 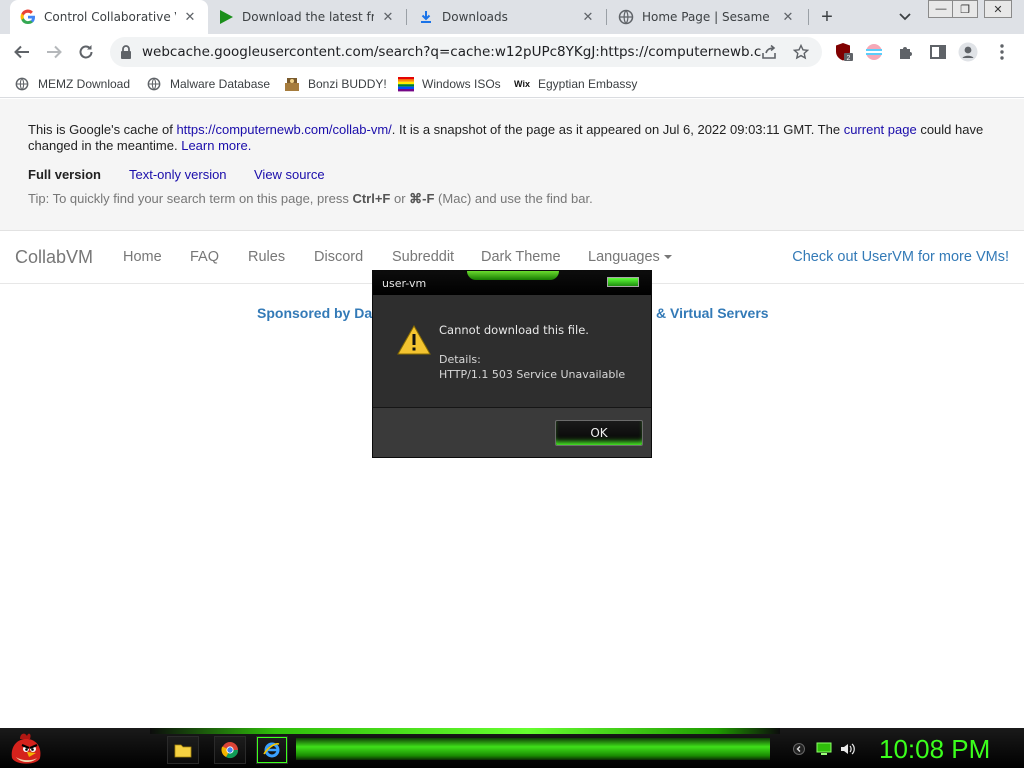 I want to click on nav-dark-theme: Dark Theme, so click(x=521, y=257).